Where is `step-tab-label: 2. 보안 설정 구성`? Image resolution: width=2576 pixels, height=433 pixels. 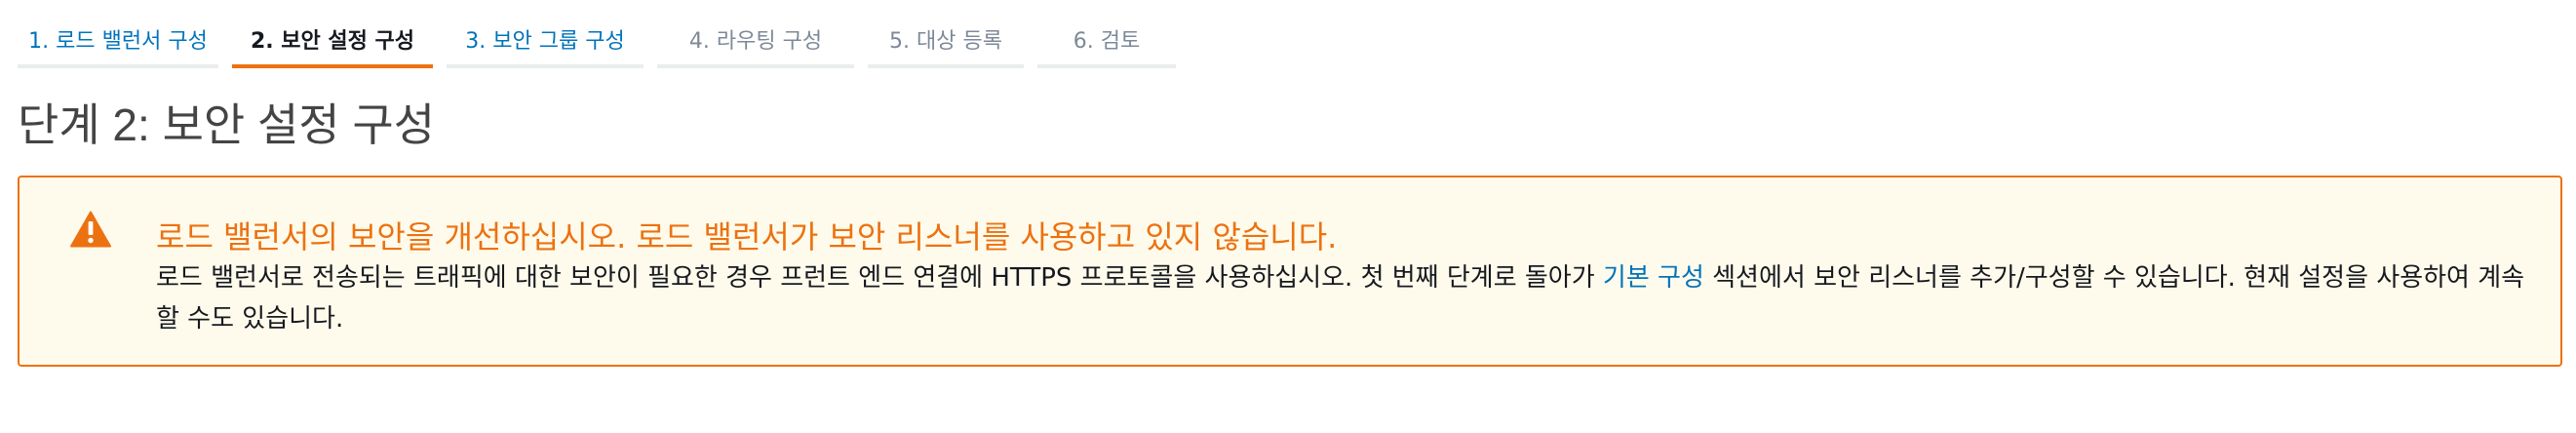
step-tab-label: 2. 보안 설정 구성 is located at coordinates (332, 41).